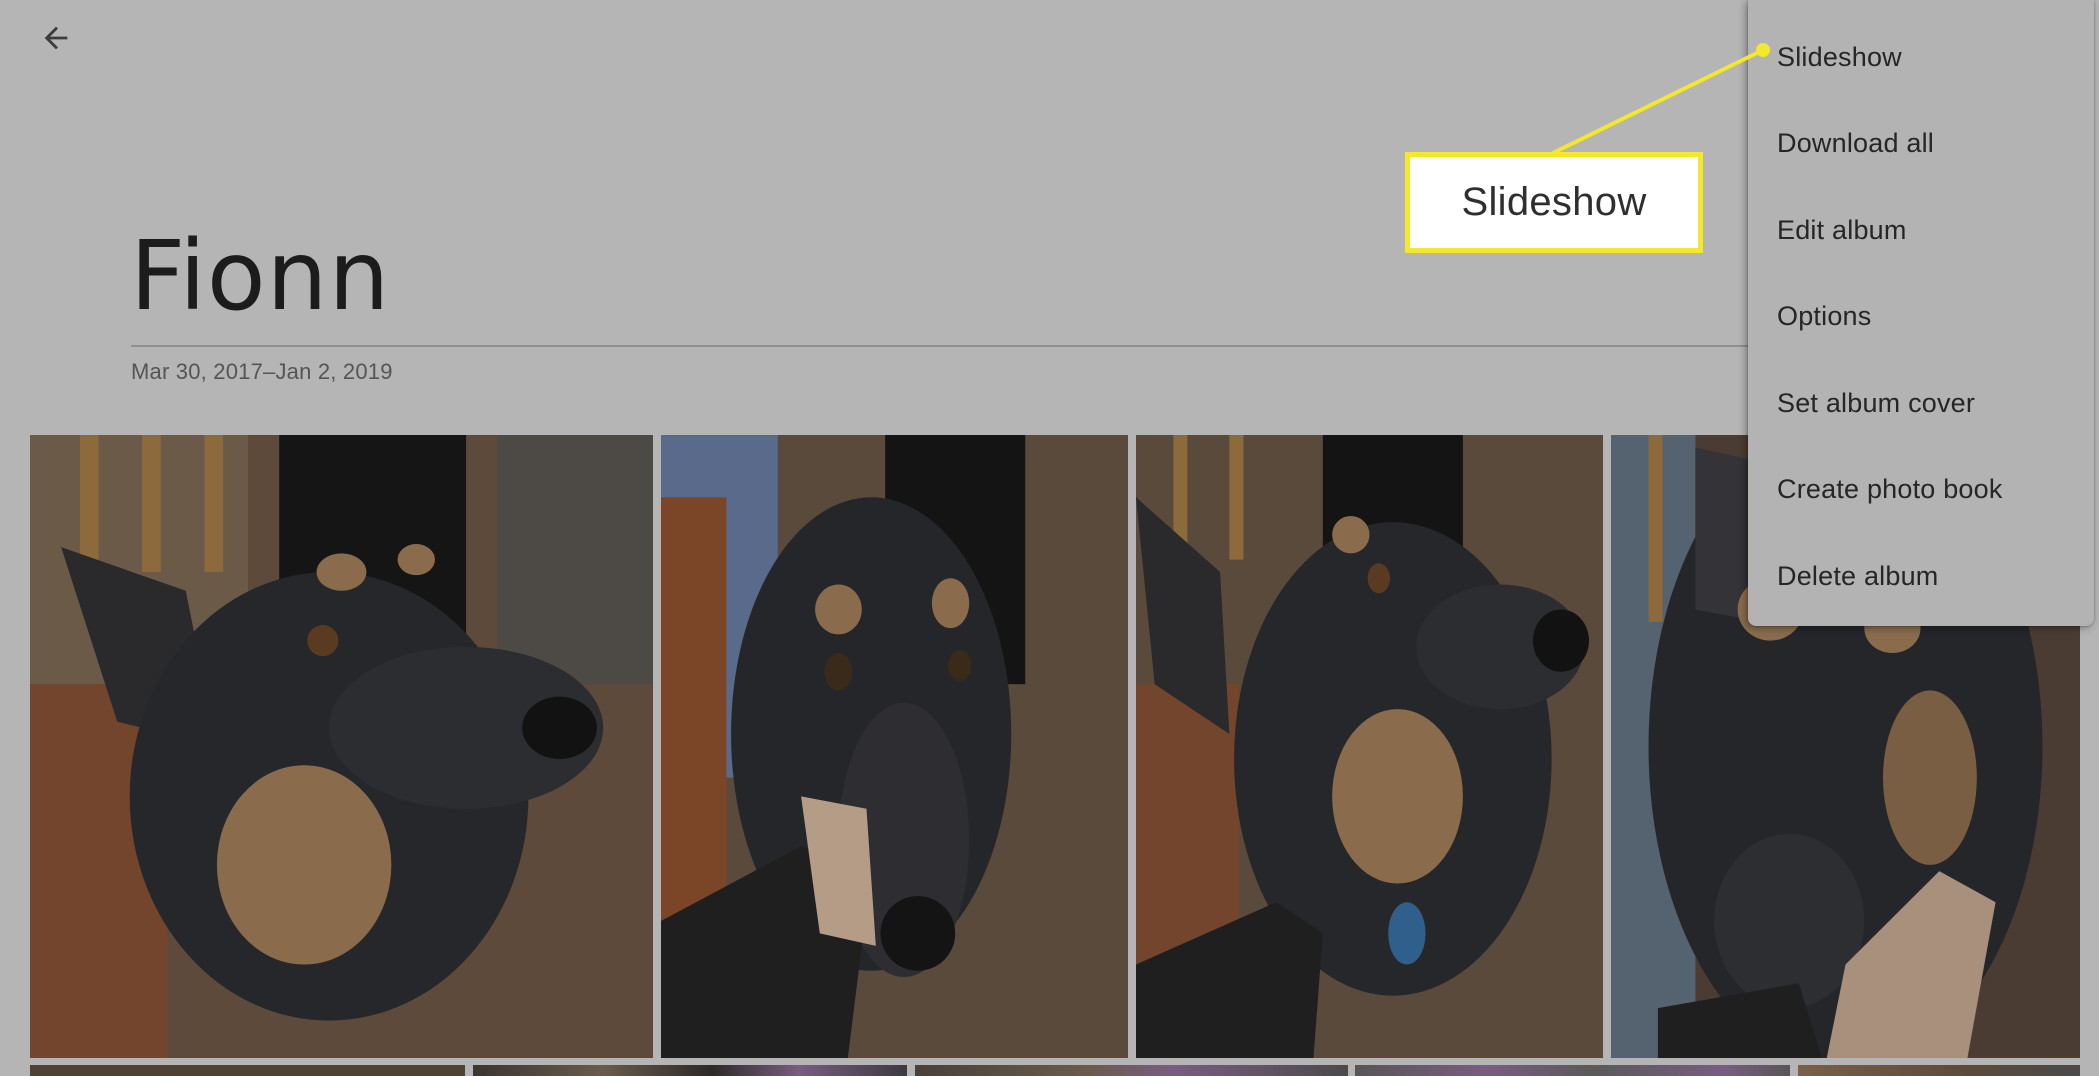 This screenshot has height=1076, width=2099. Describe the element at coordinates (1921, 57) in the screenshot. I see `menu-item-slideshow: Slideshow` at that location.